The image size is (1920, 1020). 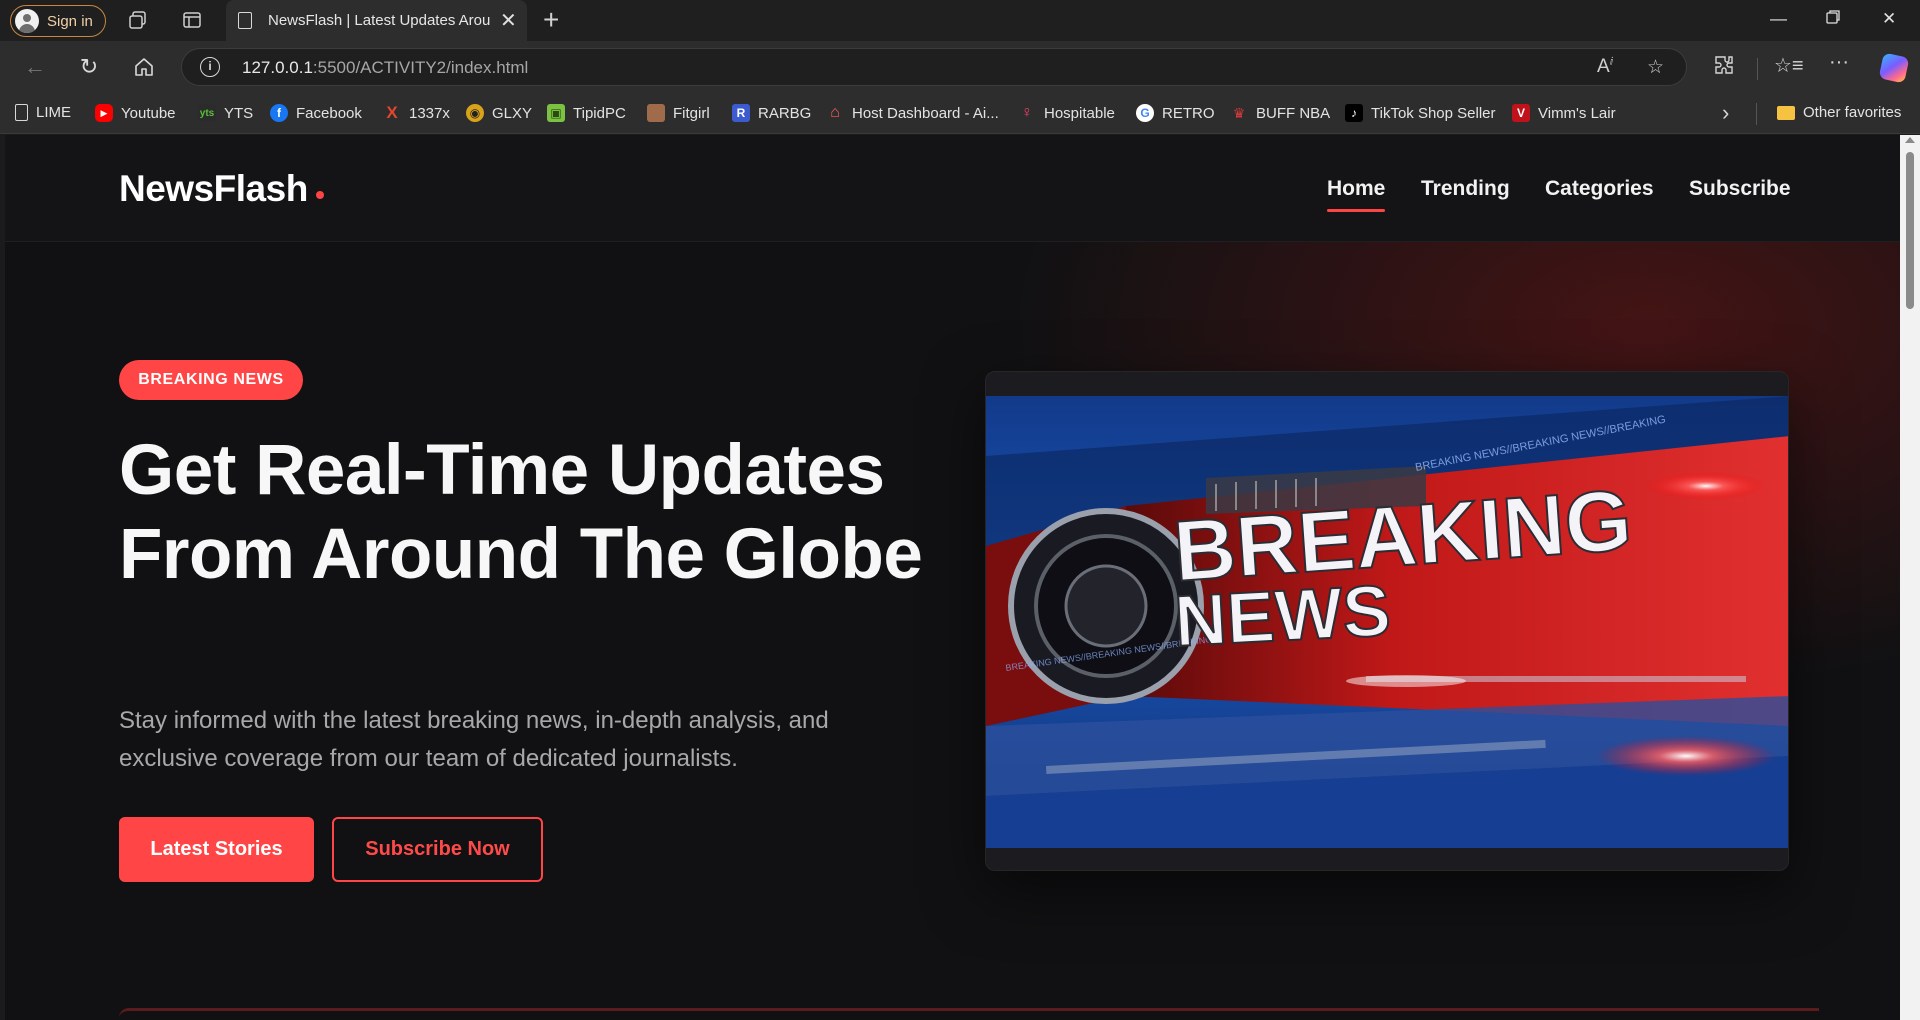 I want to click on settings-more-icon: ···, so click(x=1839, y=62).